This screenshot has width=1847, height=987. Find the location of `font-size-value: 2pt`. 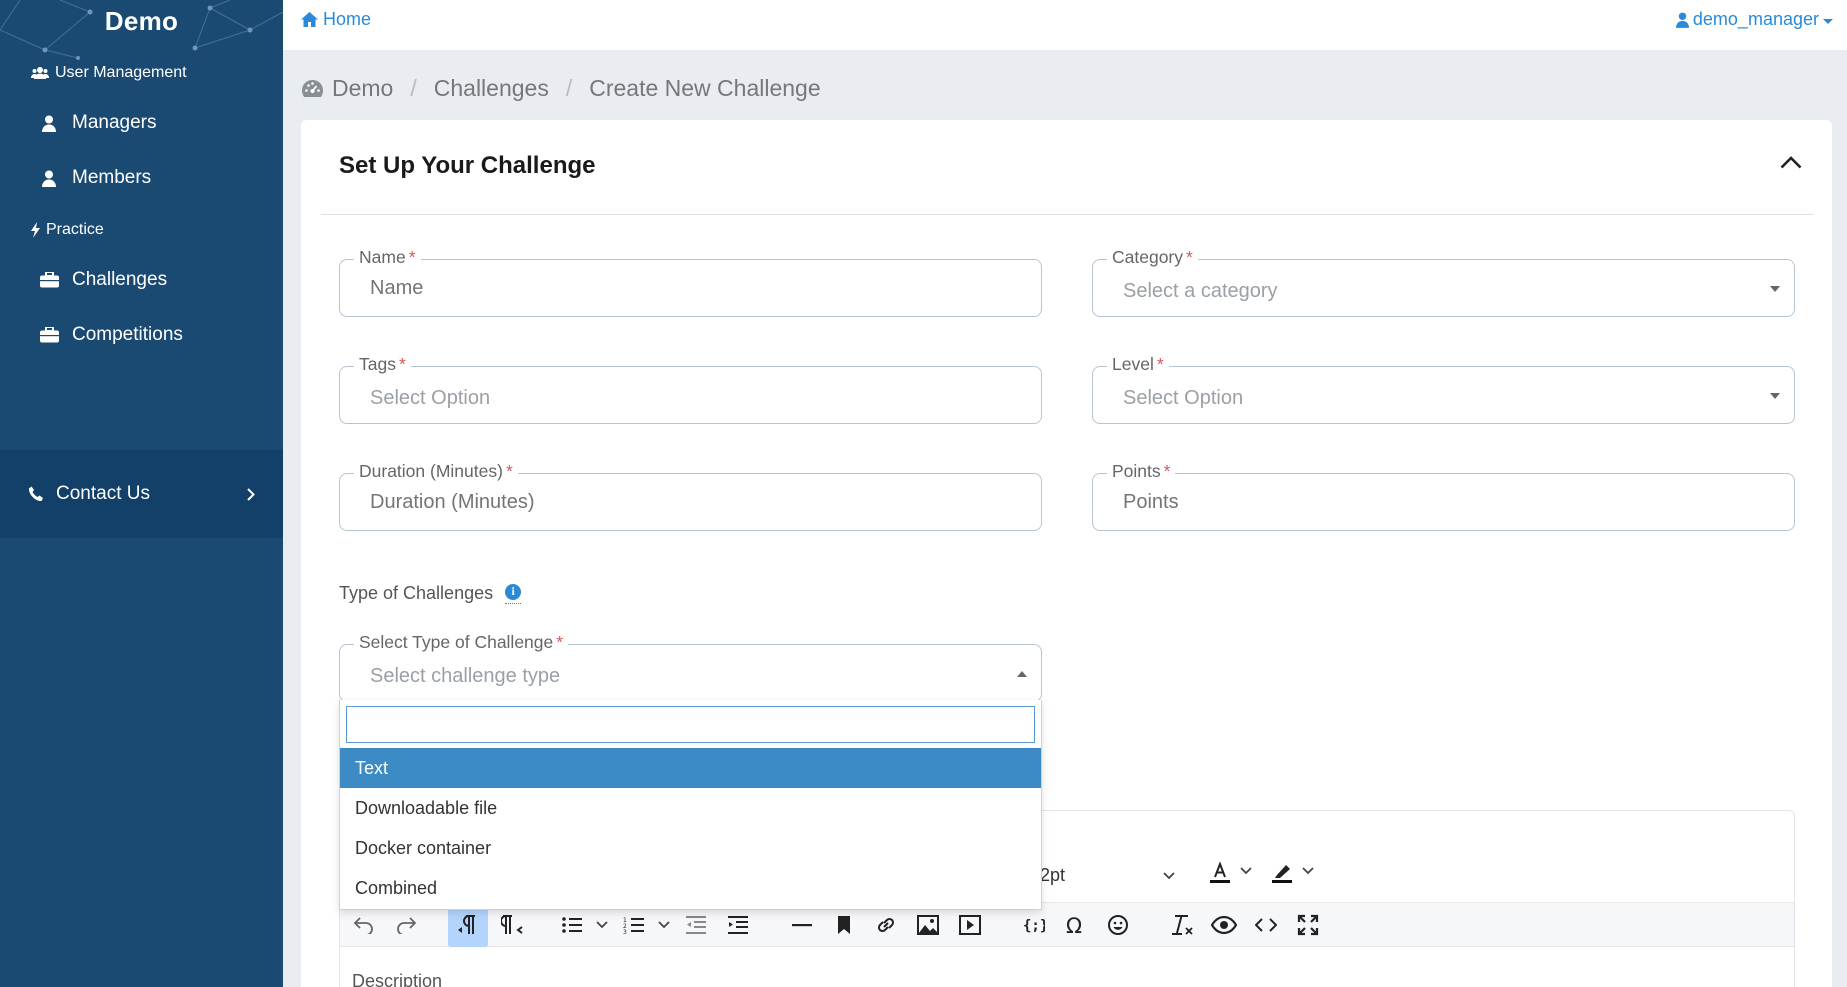

font-size-value: 2pt is located at coordinates (1053, 875).